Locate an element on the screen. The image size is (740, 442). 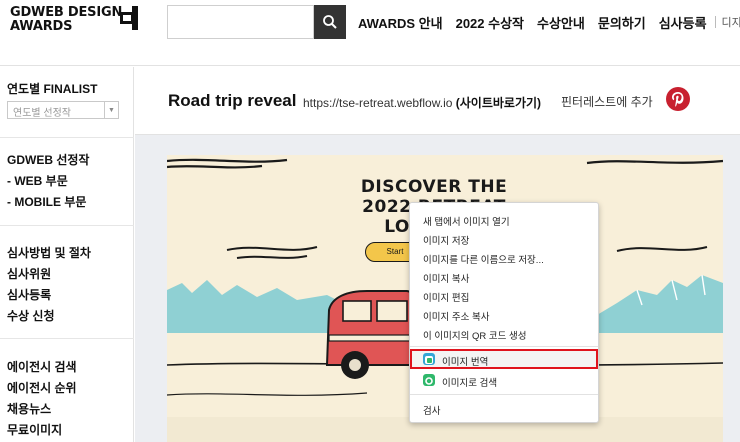
site-link-label: (사이트바로가기) is located at coordinates (498, 103).